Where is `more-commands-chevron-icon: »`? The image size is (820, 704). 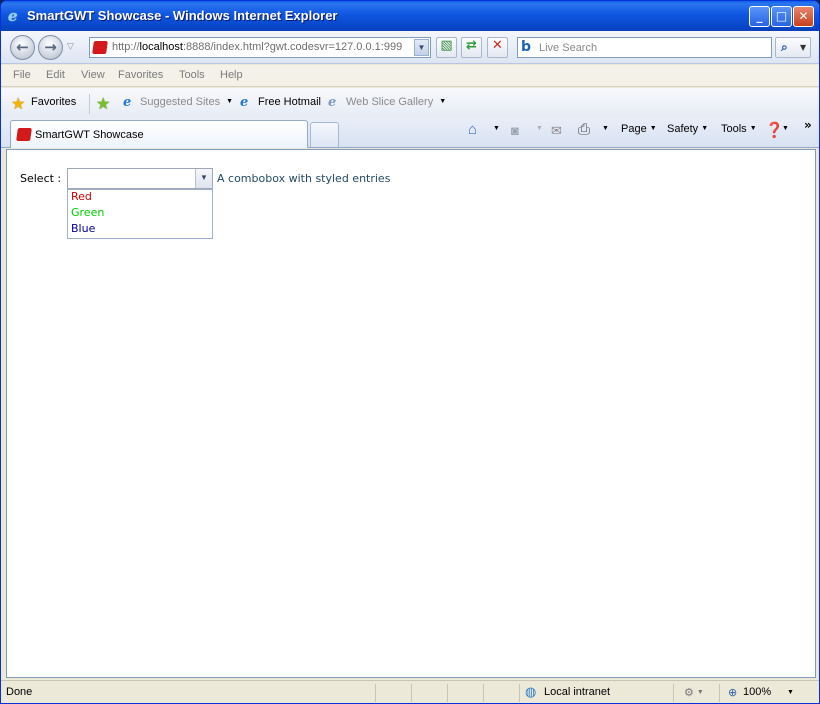 more-commands-chevron-icon: » is located at coordinates (808, 125).